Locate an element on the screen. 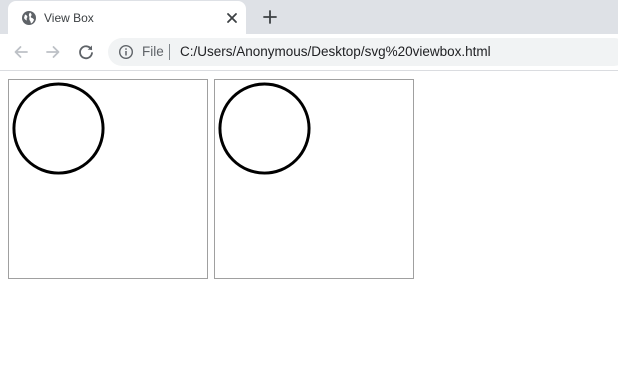 This screenshot has height=375, width=618. tab-title: View Box is located at coordinates (69, 18).